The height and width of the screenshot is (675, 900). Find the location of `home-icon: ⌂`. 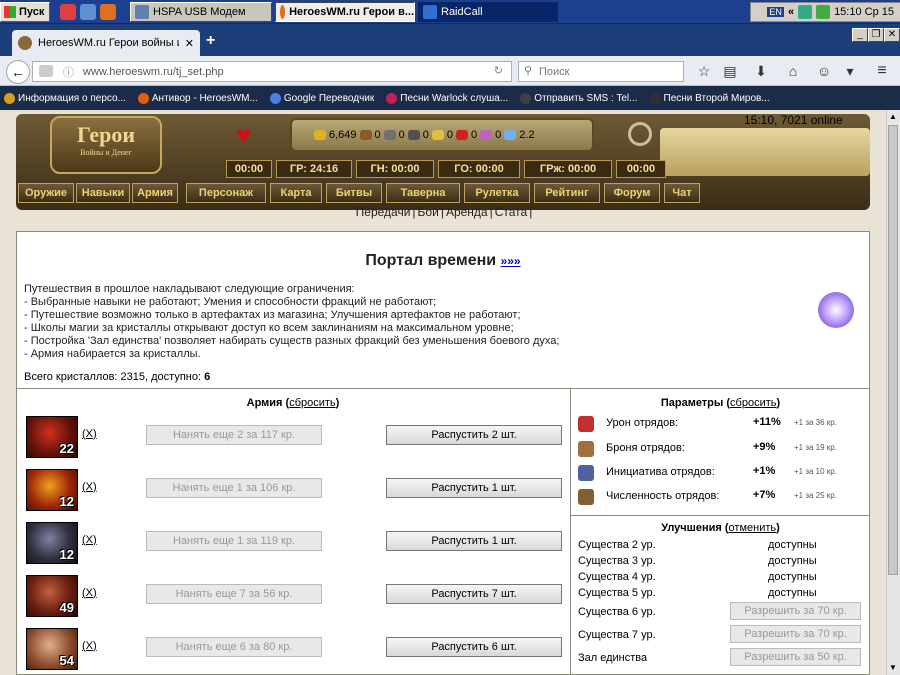

home-icon: ⌂ is located at coordinates (793, 71).